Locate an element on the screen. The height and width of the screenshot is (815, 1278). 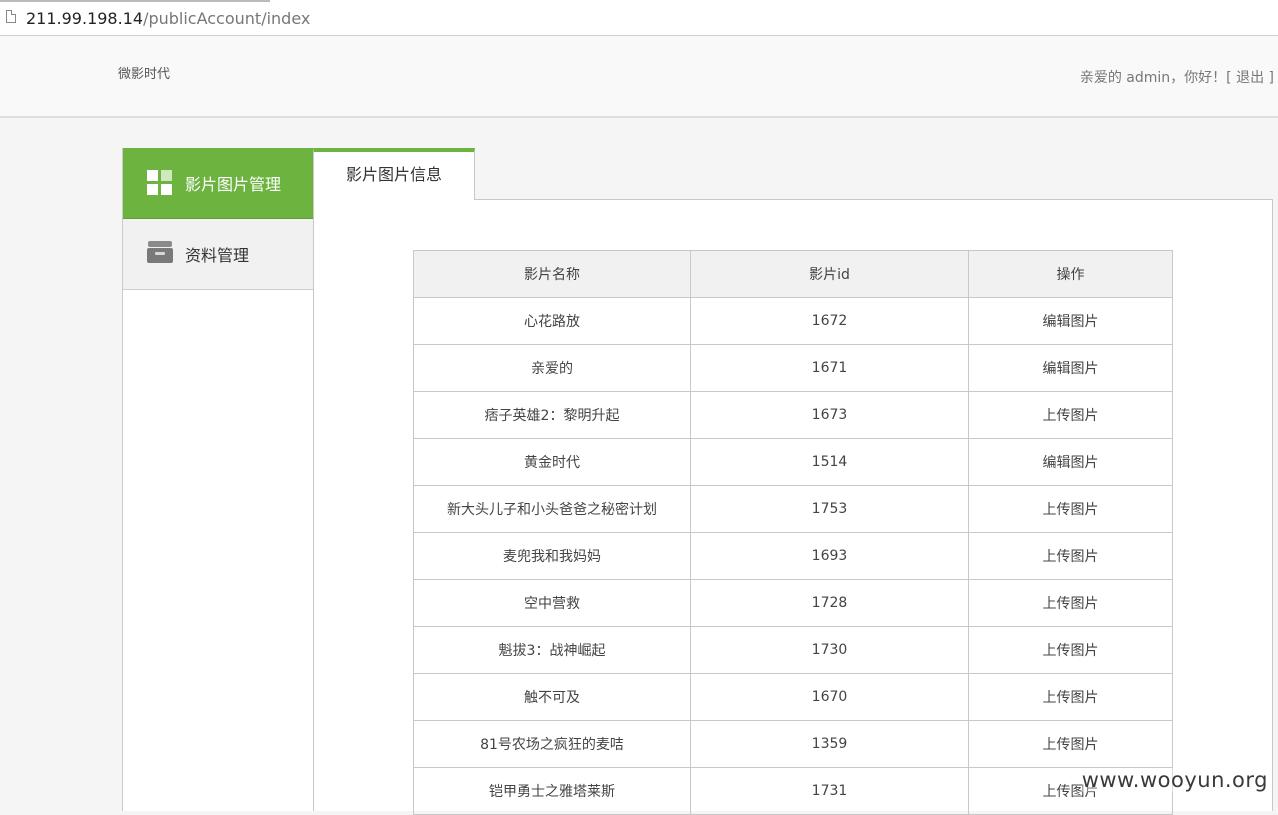
table-row: 痞子英雄2：黎明升起 1673 上传图片 is located at coordinates (793, 415).